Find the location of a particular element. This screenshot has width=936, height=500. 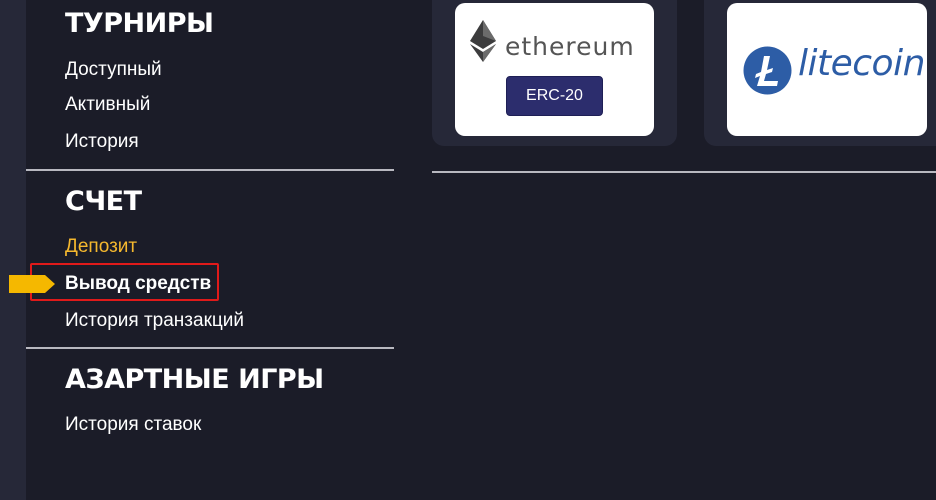

sidebar-item-transaction-history: История транзакций is located at coordinates (154, 321).